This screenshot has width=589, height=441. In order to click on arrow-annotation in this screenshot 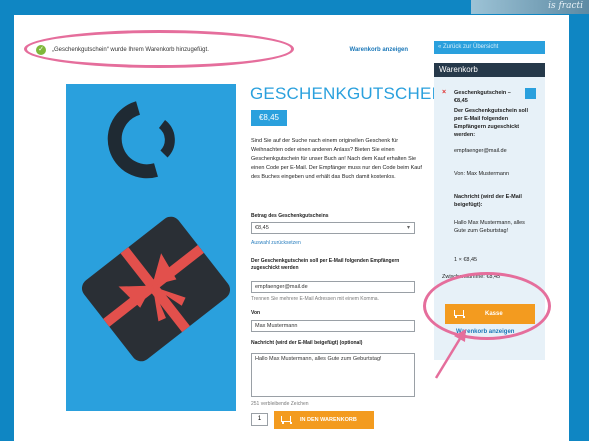, I will do `click(450, 354)`.